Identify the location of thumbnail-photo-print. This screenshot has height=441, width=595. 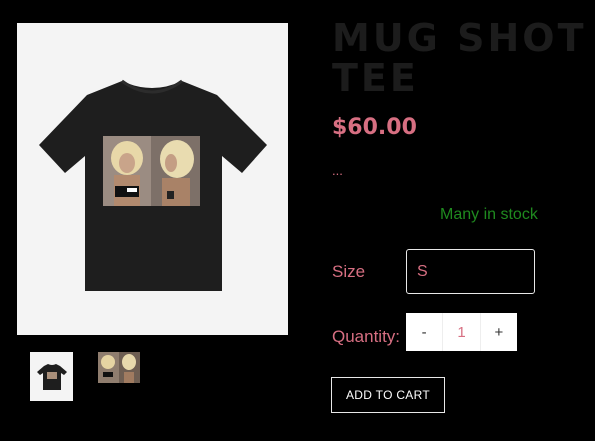
(119, 367).